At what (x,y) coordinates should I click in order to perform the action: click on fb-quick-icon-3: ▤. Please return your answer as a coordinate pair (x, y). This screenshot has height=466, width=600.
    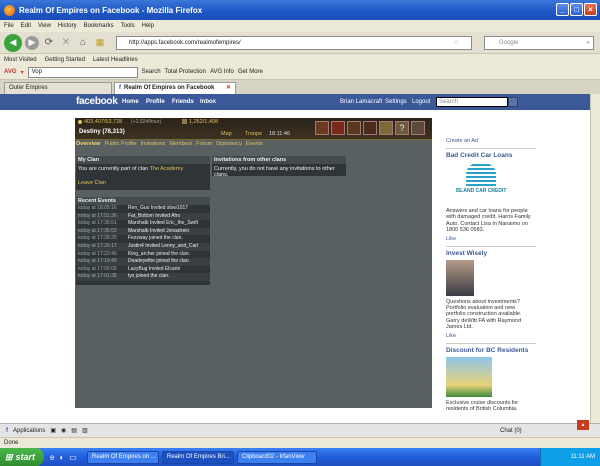
    Looking at the image, I should click on (74, 430).